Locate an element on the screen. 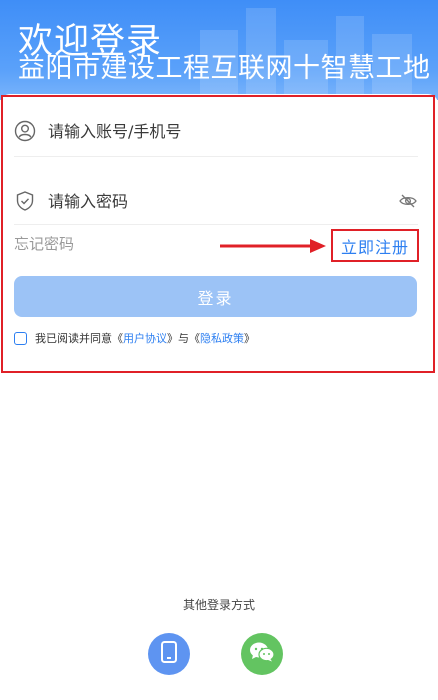 The width and height of the screenshot is (438, 700). password-input is located at coordinates (198, 201).